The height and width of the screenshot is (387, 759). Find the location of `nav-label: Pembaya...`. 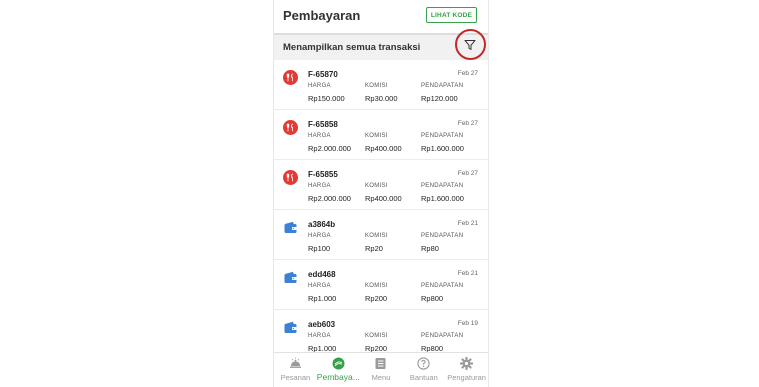

nav-label: Pembaya... is located at coordinates (338, 377).